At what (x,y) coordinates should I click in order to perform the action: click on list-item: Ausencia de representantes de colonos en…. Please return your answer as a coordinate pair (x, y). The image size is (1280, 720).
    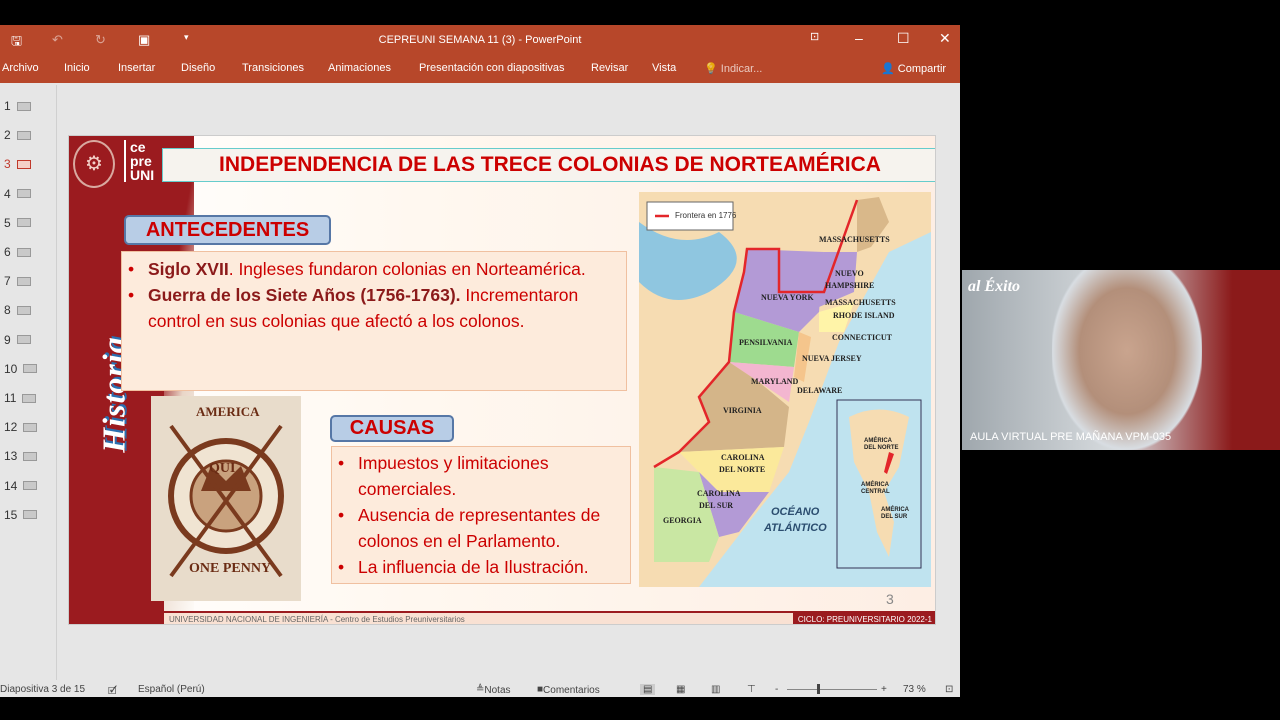
    Looking at the image, I should click on (481, 528).